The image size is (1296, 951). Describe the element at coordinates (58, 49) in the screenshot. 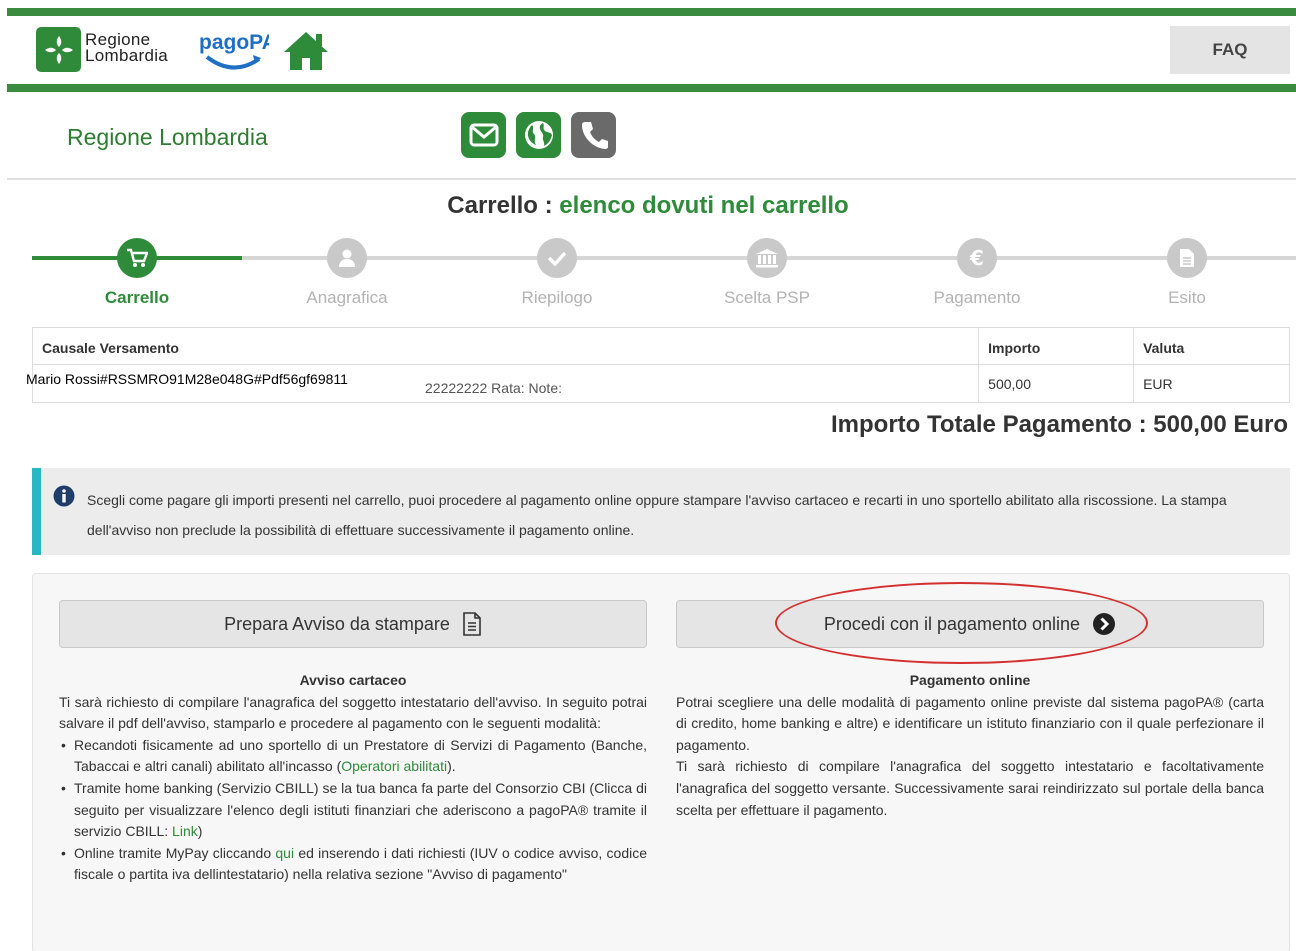

I see `regione-lombardia-logo-icon` at that location.